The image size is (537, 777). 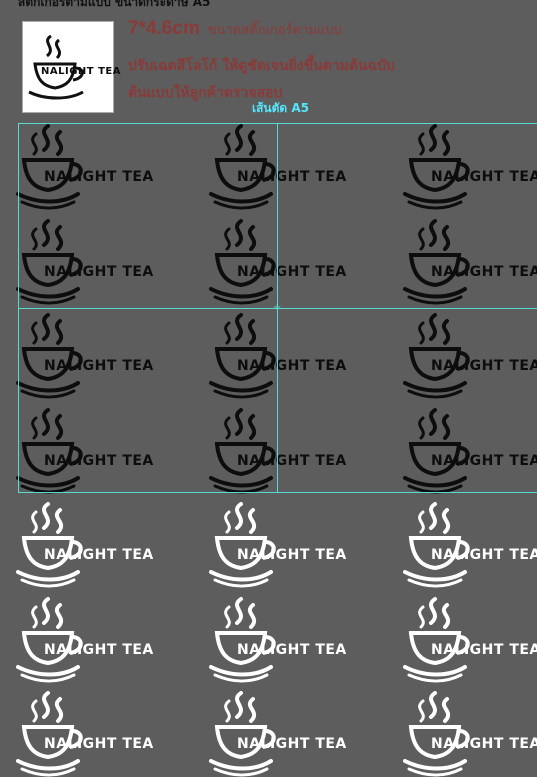 What do you see at coordinates (81, 71) in the screenshot?
I see `sample-logo-text: NALIGHT TEA` at bounding box center [81, 71].